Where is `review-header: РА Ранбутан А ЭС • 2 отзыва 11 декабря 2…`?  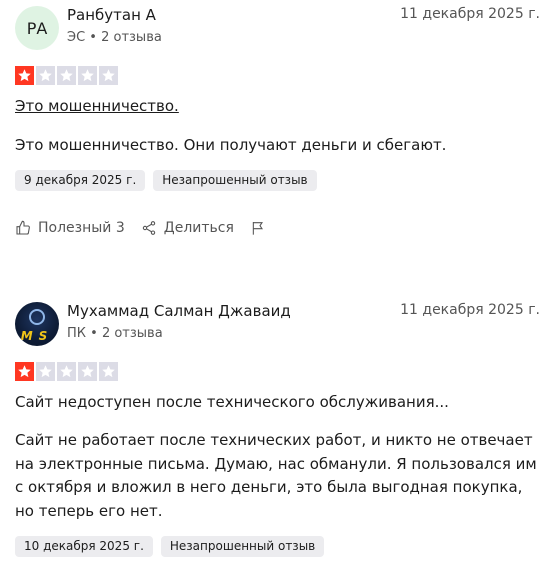
review-header: РА Ранбутан А ЭС • 2 отзыва 11 декабря 2… is located at coordinates (275, 32).